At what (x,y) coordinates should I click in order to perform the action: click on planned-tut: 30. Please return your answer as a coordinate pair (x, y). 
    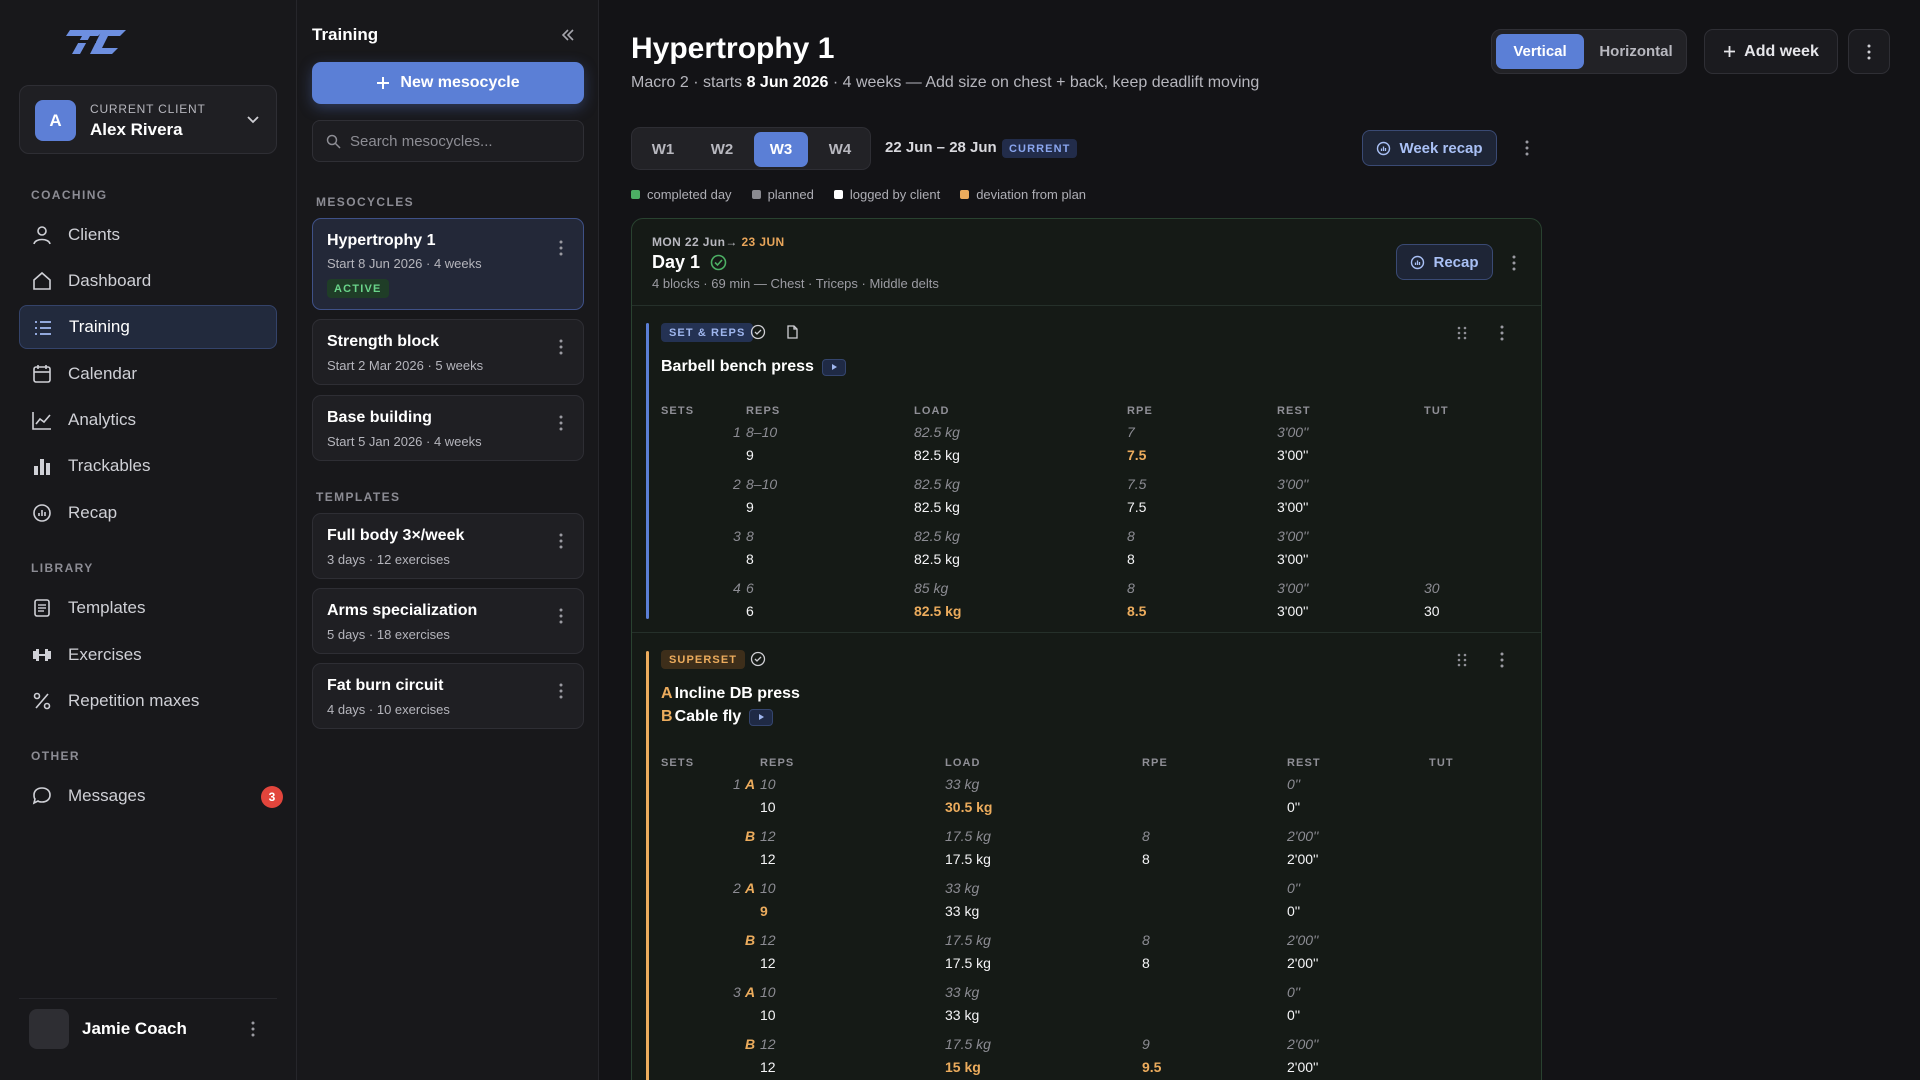
    Looking at the image, I should click on (1432, 588).